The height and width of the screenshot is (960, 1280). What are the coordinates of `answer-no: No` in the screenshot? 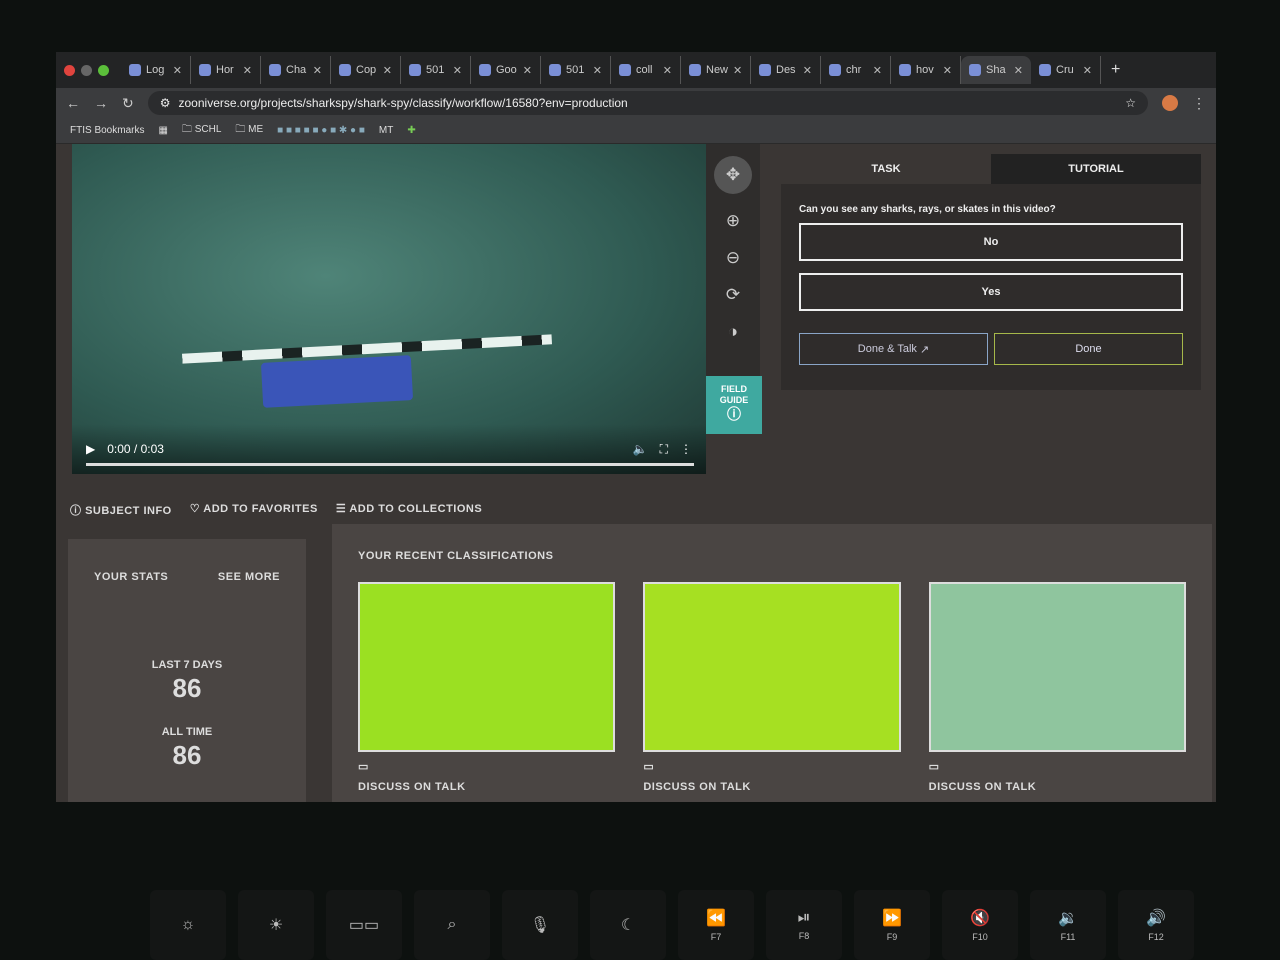 It's located at (991, 242).